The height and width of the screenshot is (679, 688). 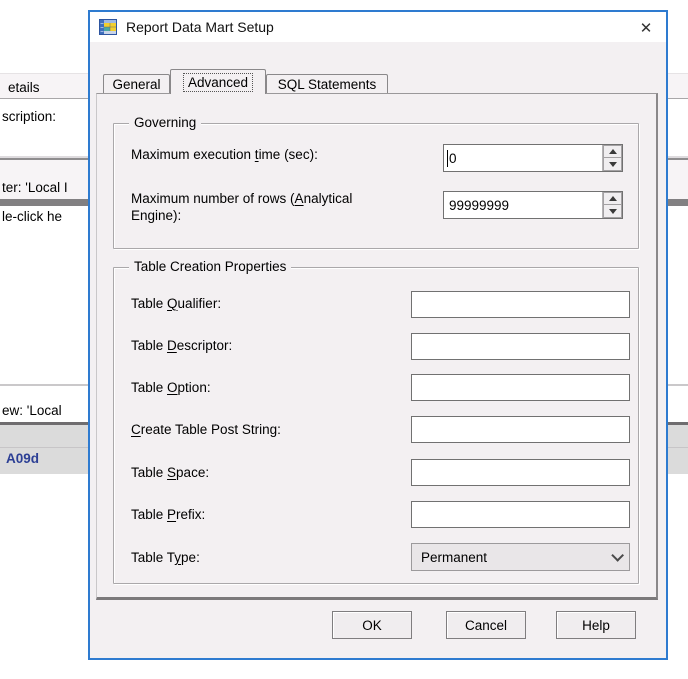 I want to click on ok-button: OK, so click(x=372, y=625).